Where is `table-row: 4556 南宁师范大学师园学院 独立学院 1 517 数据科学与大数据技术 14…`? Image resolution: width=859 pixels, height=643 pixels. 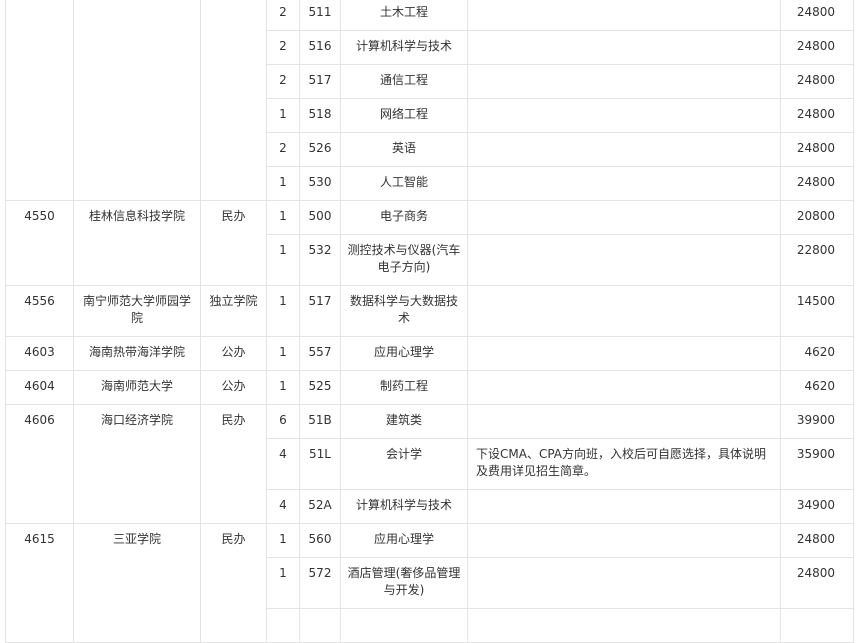
table-row: 4556 南宁师范大学师园学院 独立学院 1 517 数据科学与大数据技术 14… is located at coordinates (429, 311).